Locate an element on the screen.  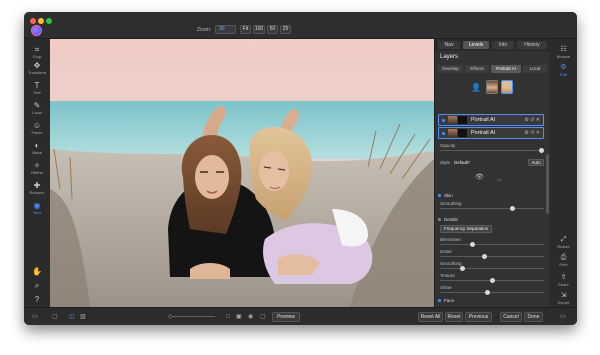
module-browse: ☷ Browse is located at coordinates (563, 52).